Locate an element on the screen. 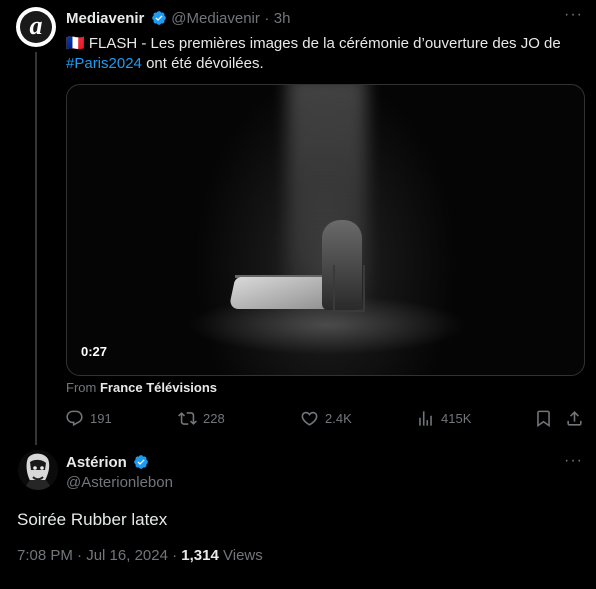 The height and width of the screenshot is (589, 596). flag-icon: 🇫🇷 is located at coordinates (75, 43).